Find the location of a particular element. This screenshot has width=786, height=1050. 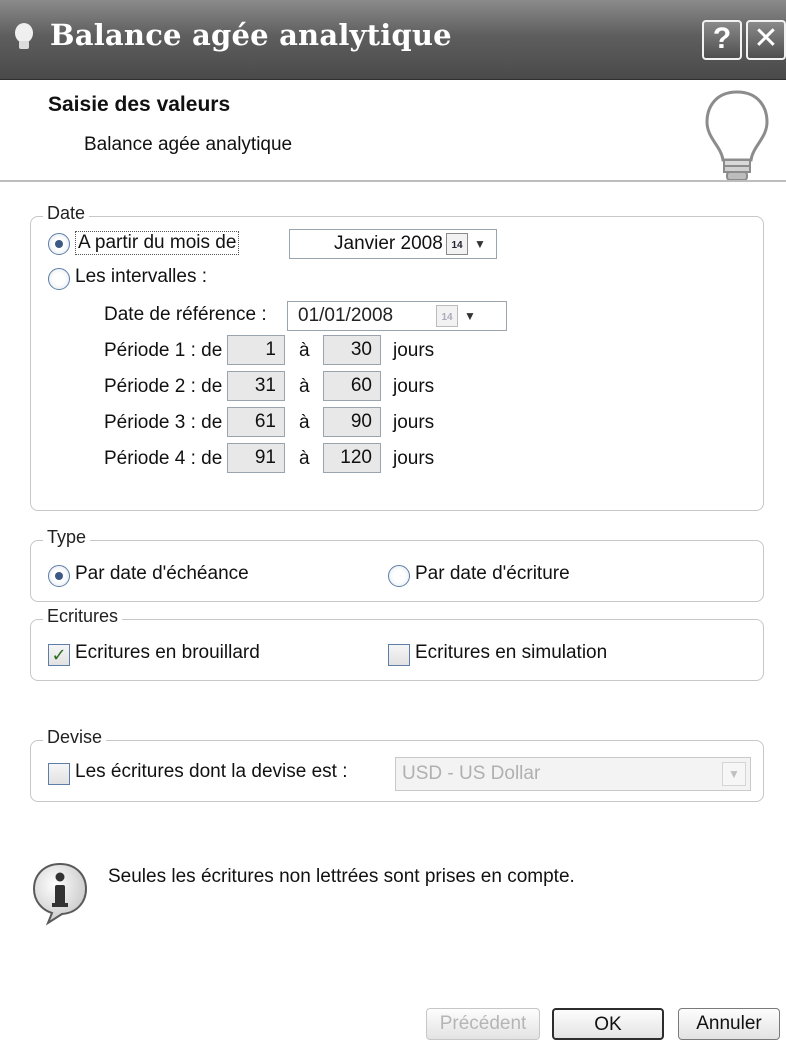

period-1-to: 30 is located at coordinates (352, 350).